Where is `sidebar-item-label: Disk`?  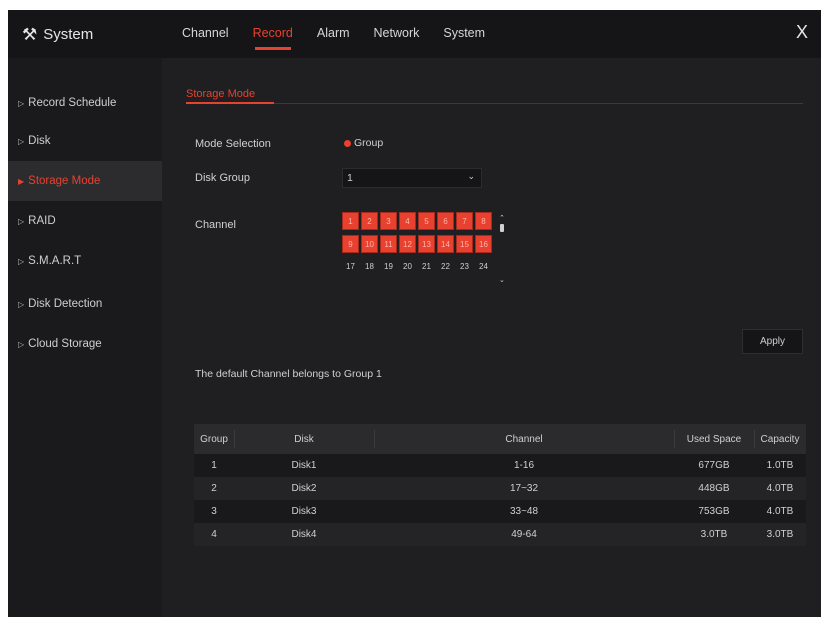 sidebar-item-label: Disk is located at coordinates (39, 141).